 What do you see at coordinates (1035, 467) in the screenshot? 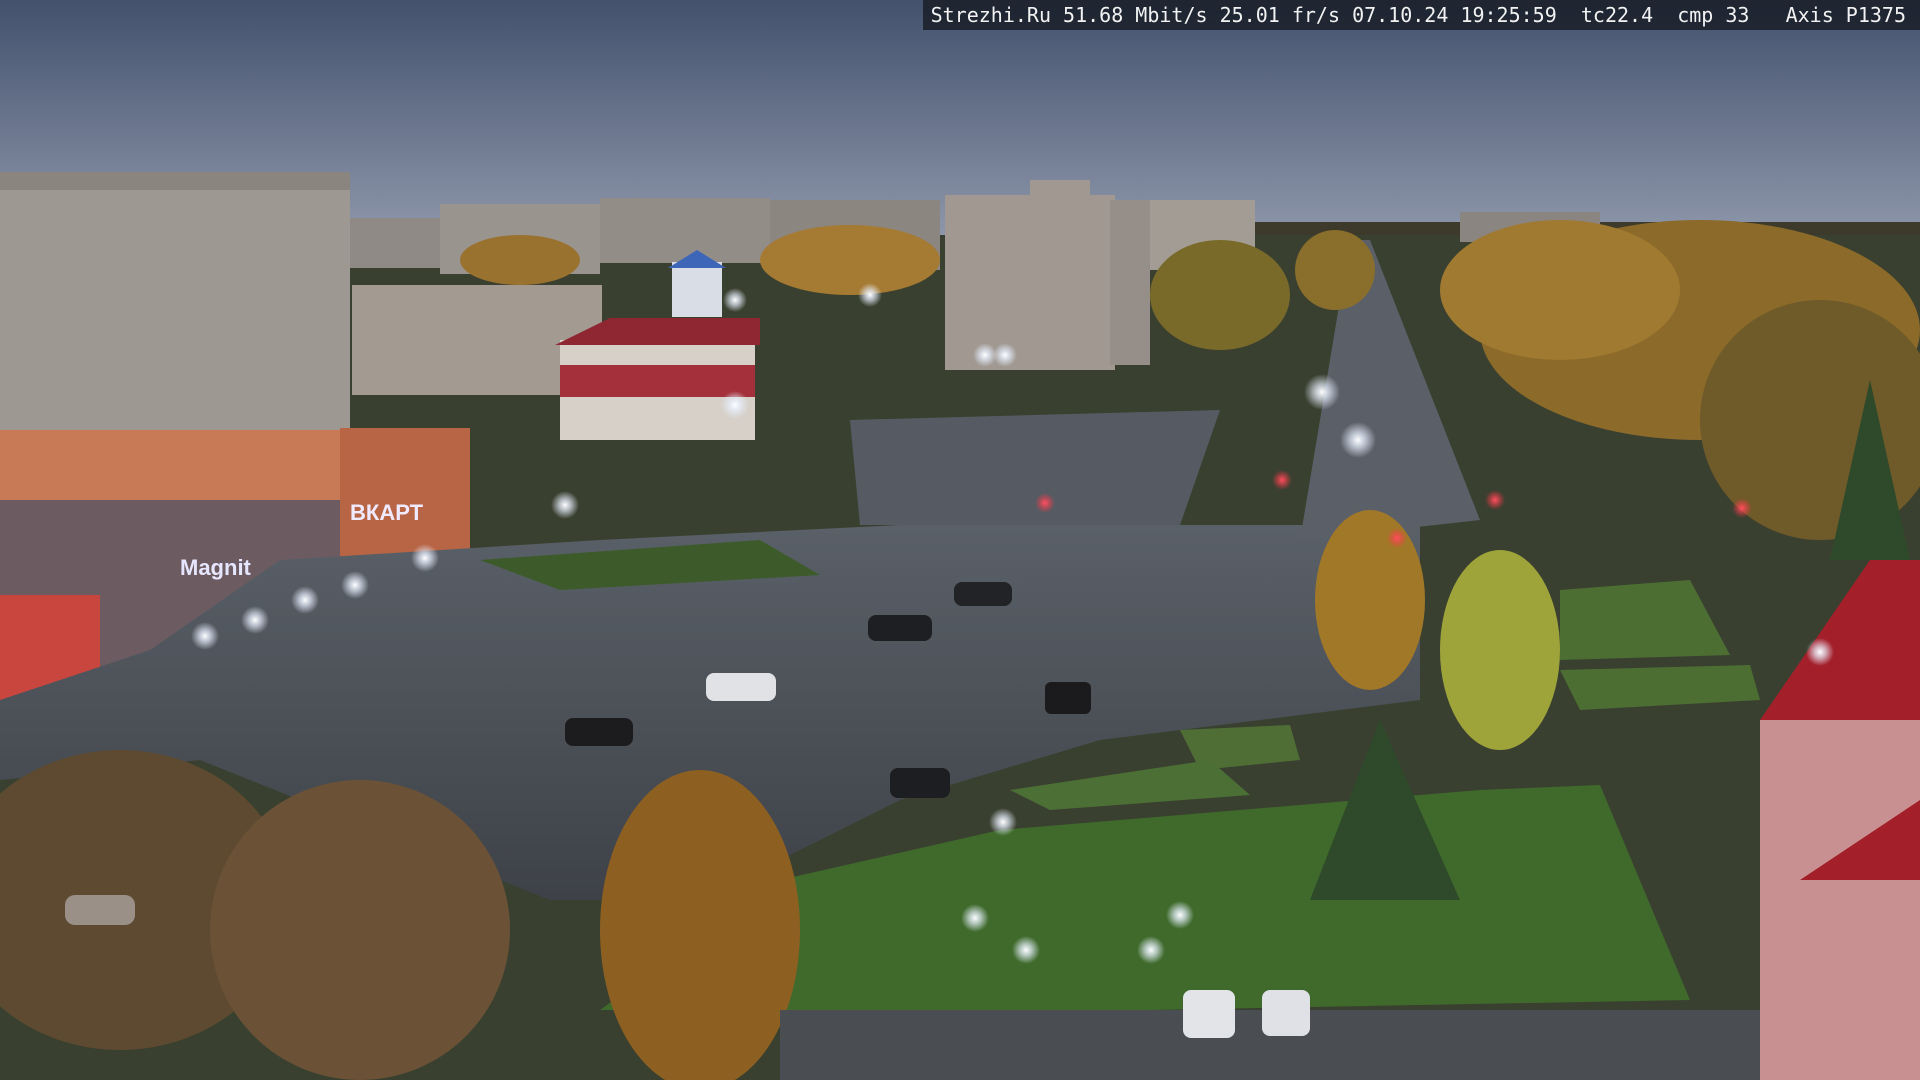
I see `parking-lot` at bounding box center [1035, 467].